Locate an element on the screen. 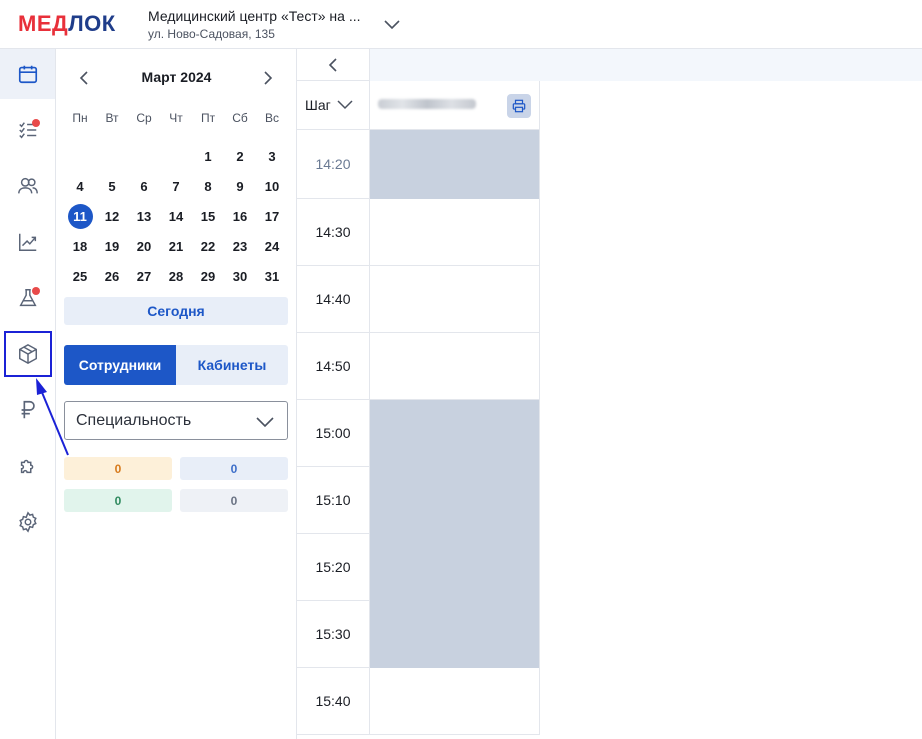 The width and height of the screenshot is (922, 739). calendar-day-selected: 11 is located at coordinates (80, 216).